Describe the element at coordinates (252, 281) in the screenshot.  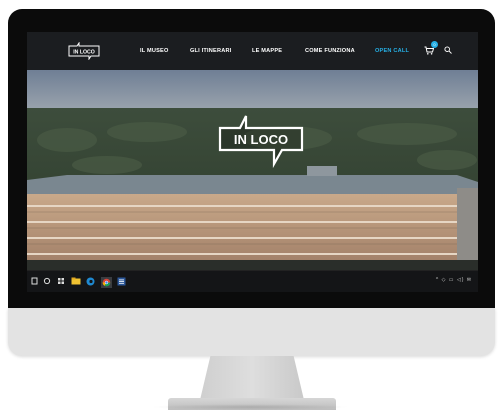
I see `windows-taskbar: ^ ◇ ▭ ◁) ✉` at that location.